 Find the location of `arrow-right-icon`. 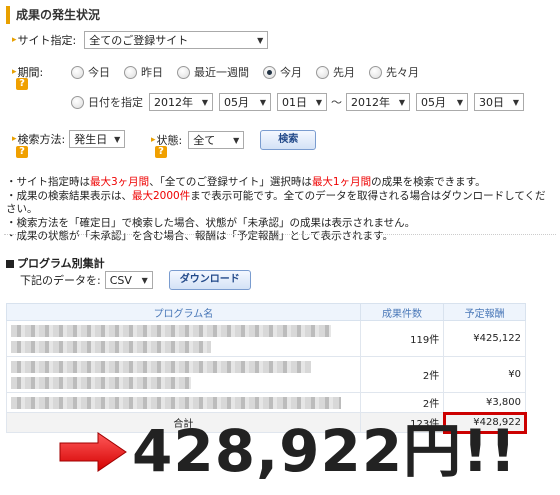

arrow-right-icon is located at coordinates (93, 452).